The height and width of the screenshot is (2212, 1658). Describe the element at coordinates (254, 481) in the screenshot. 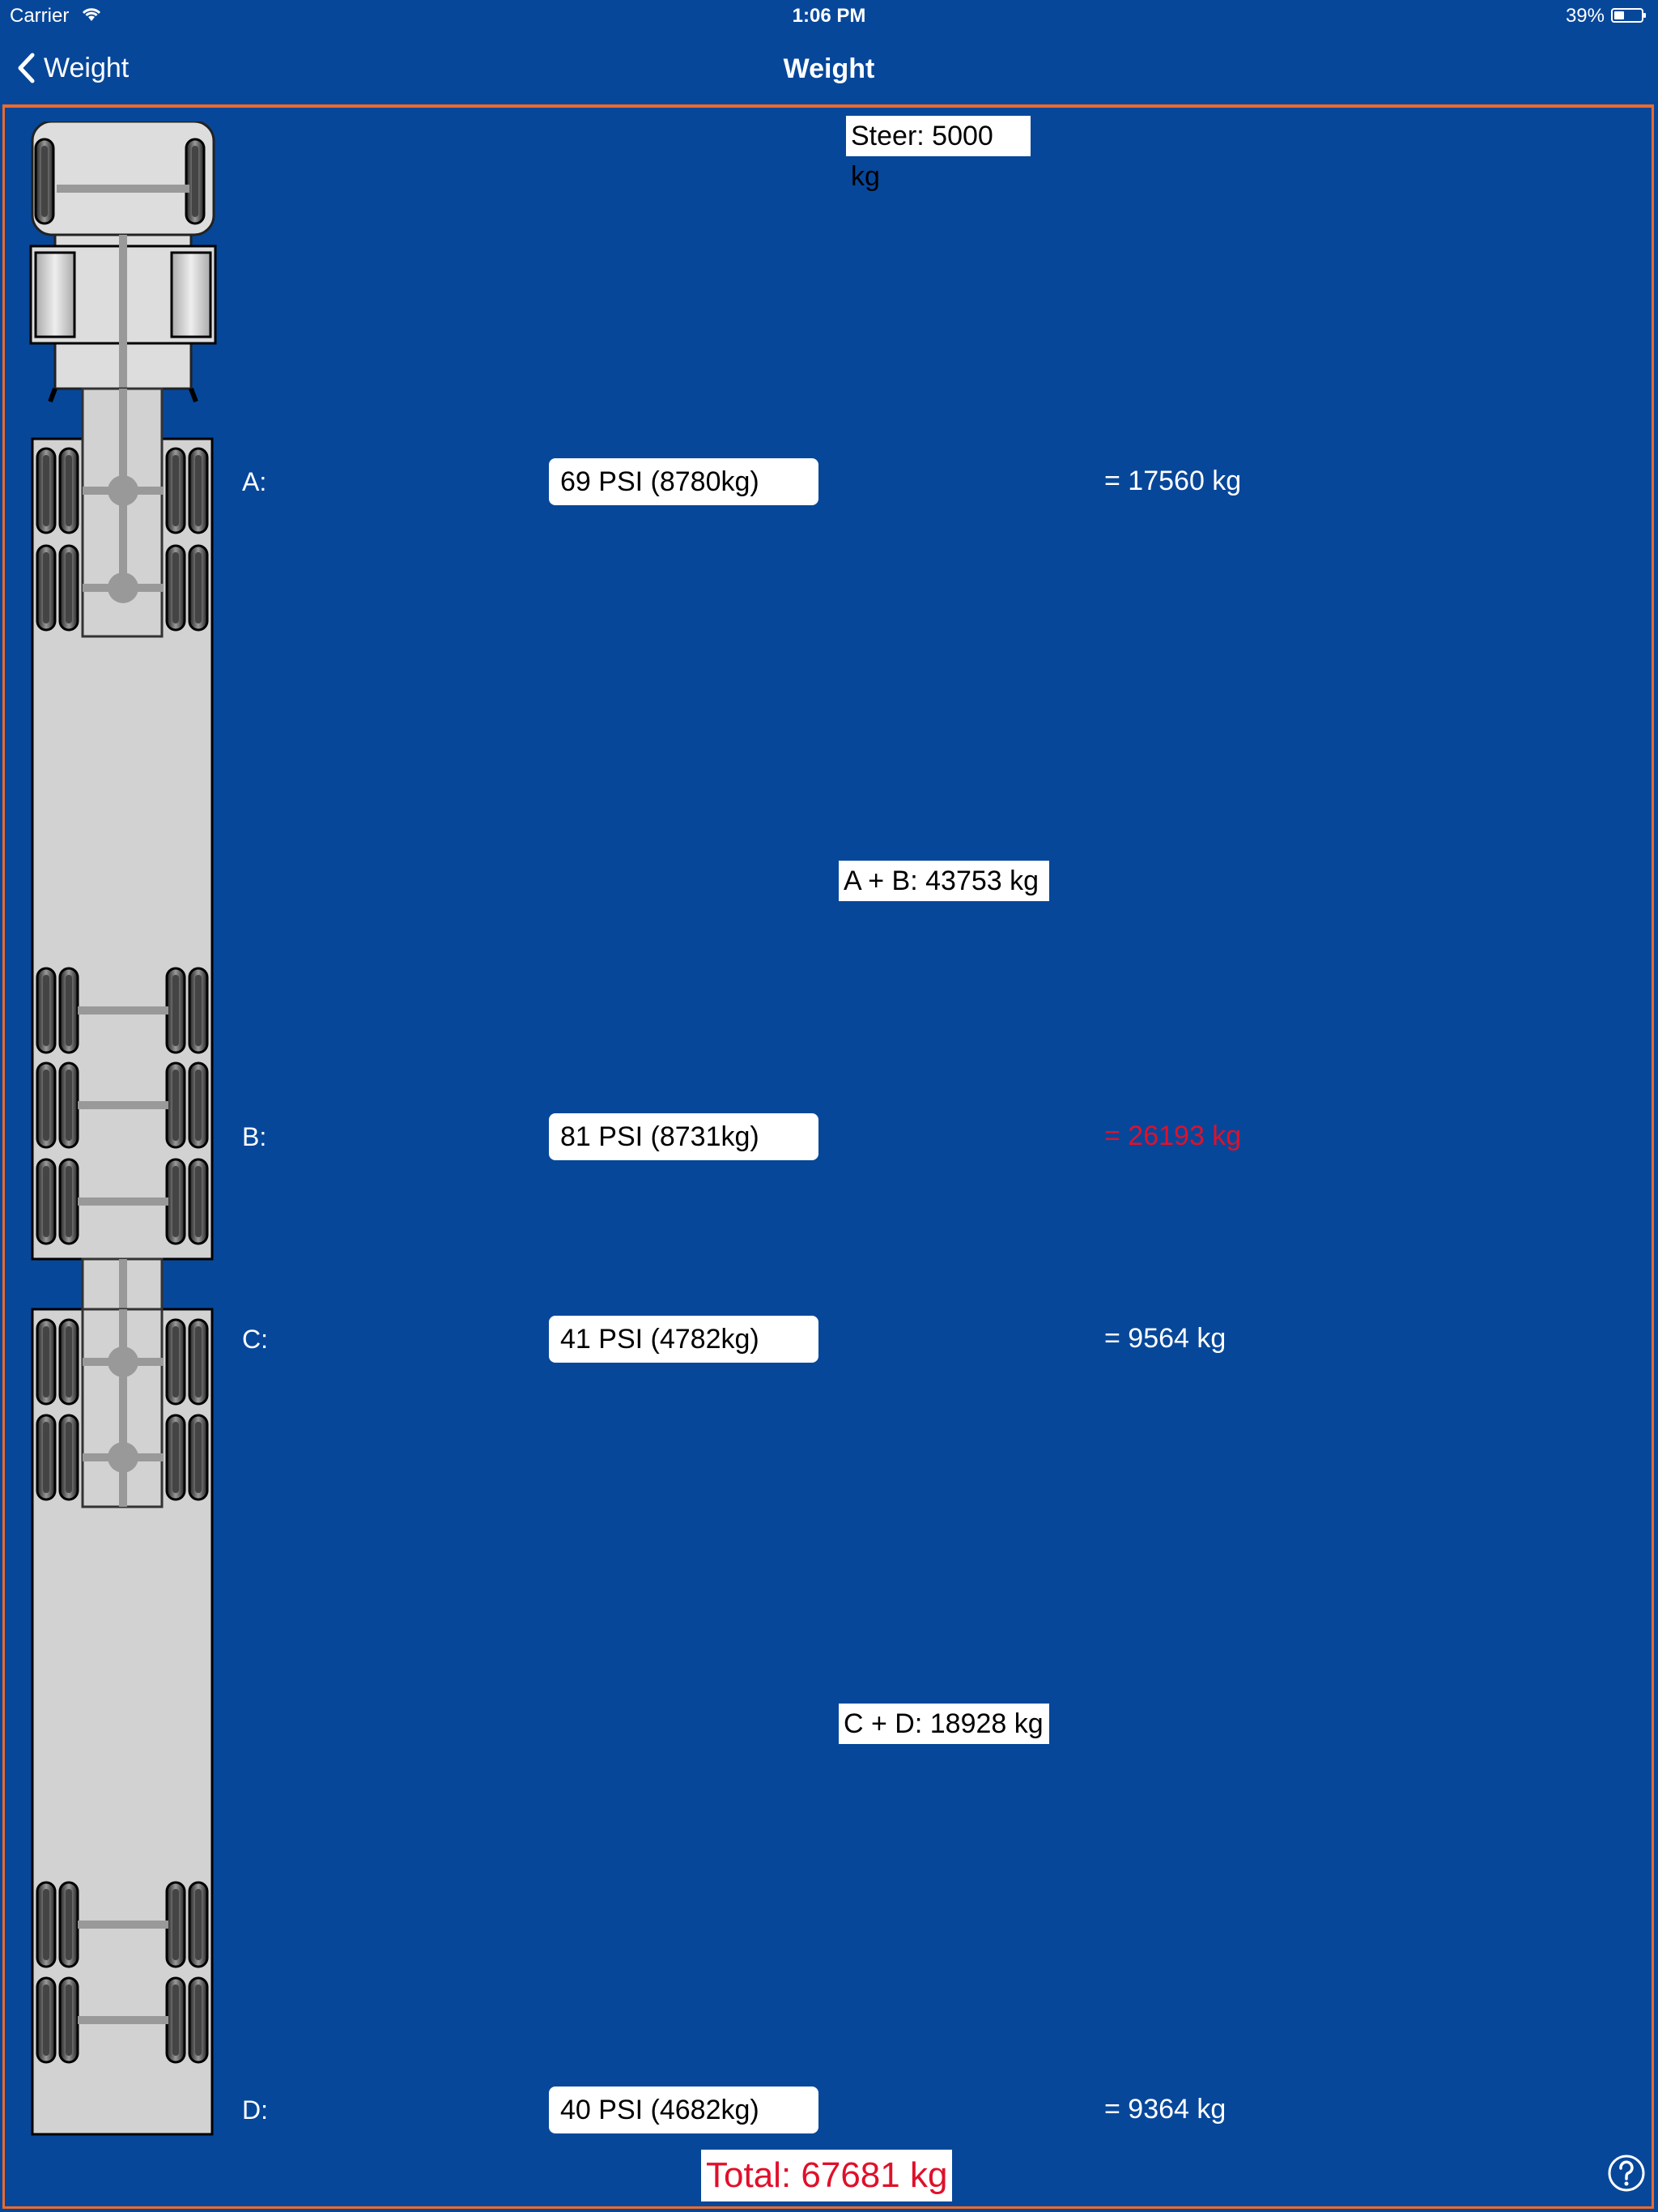

I see `axle-a-label: A:` at that location.